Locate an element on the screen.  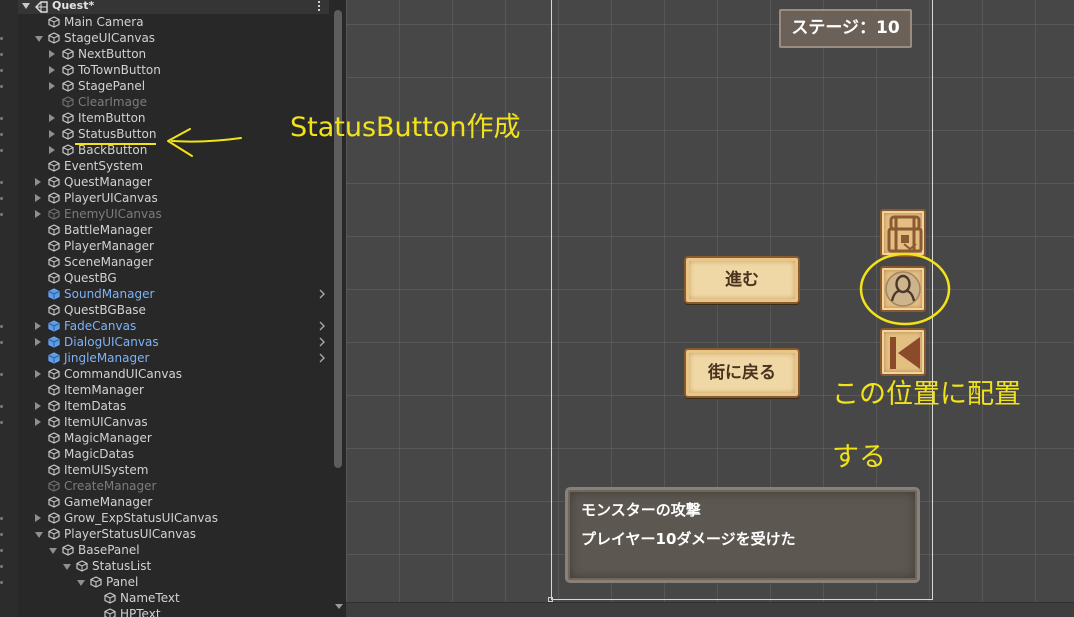
hierarchy-item: NextButton is located at coordinates (164, 54).